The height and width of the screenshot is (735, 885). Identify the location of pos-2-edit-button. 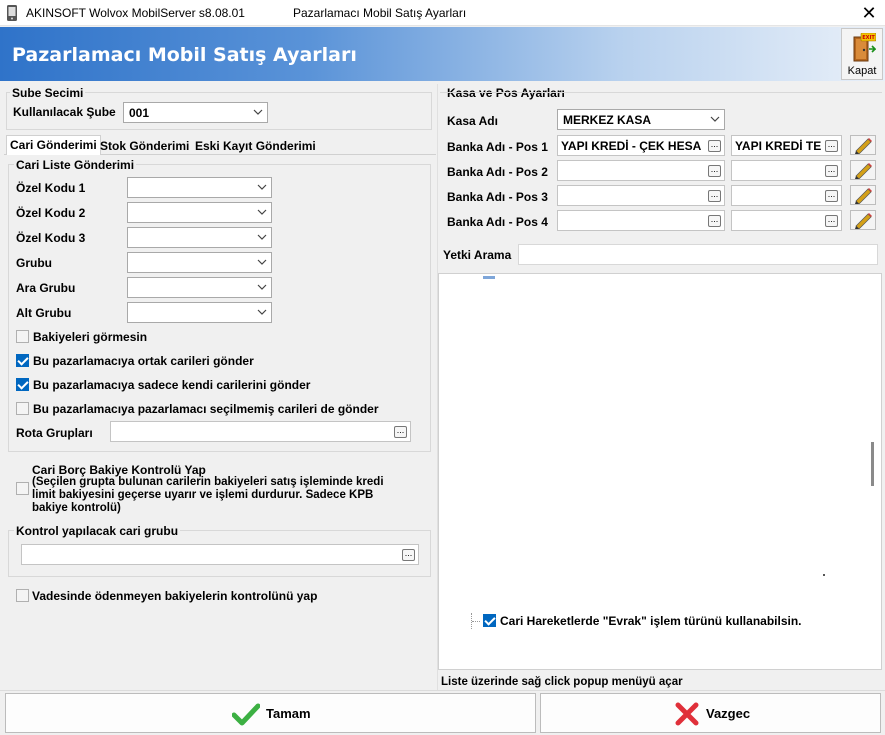
(863, 170).